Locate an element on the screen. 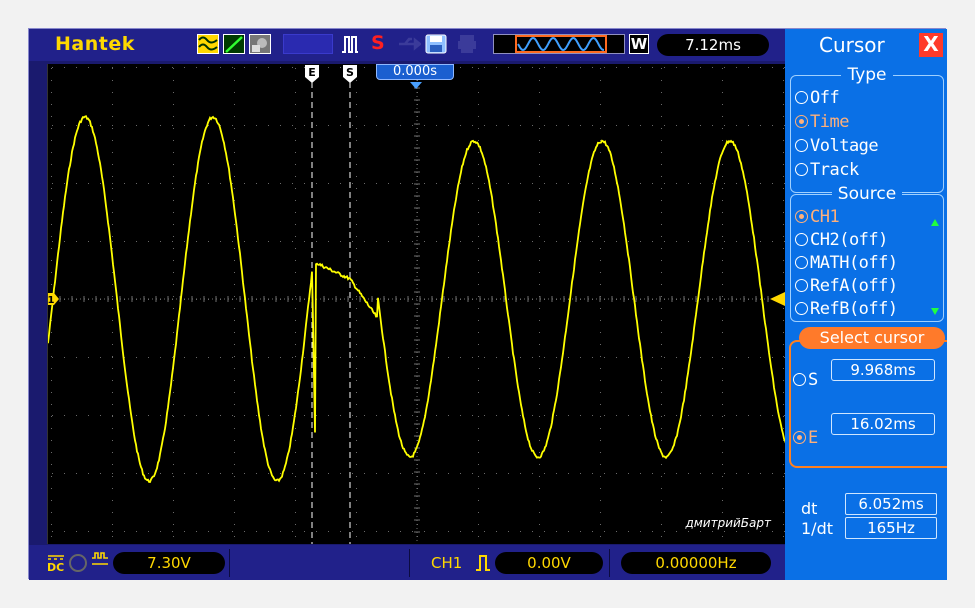 The height and width of the screenshot is (608, 975). watermark-text: дмитрийБарт is located at coordinates (728, 523).